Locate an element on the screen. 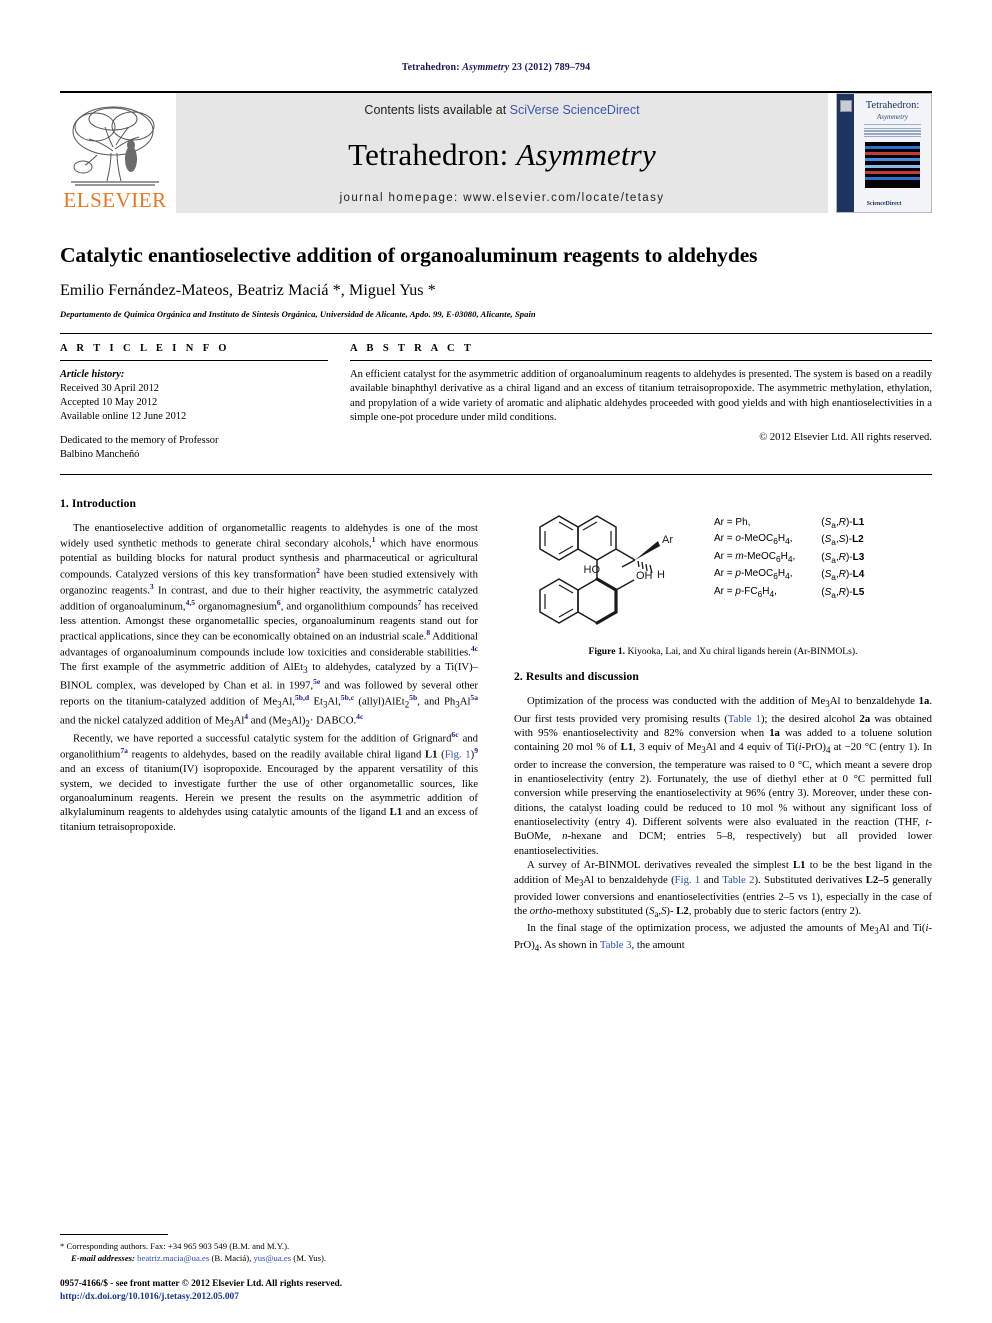 Image resolution: width=992 pixels, height=1323 pixels. cover-logo-icon is located at coordinates (845, 106).